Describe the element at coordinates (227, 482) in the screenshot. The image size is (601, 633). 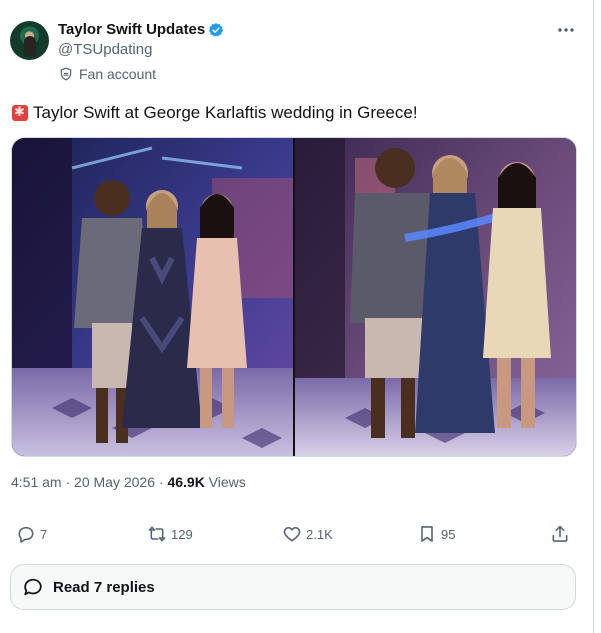
I see `views-label: Views` at that location.